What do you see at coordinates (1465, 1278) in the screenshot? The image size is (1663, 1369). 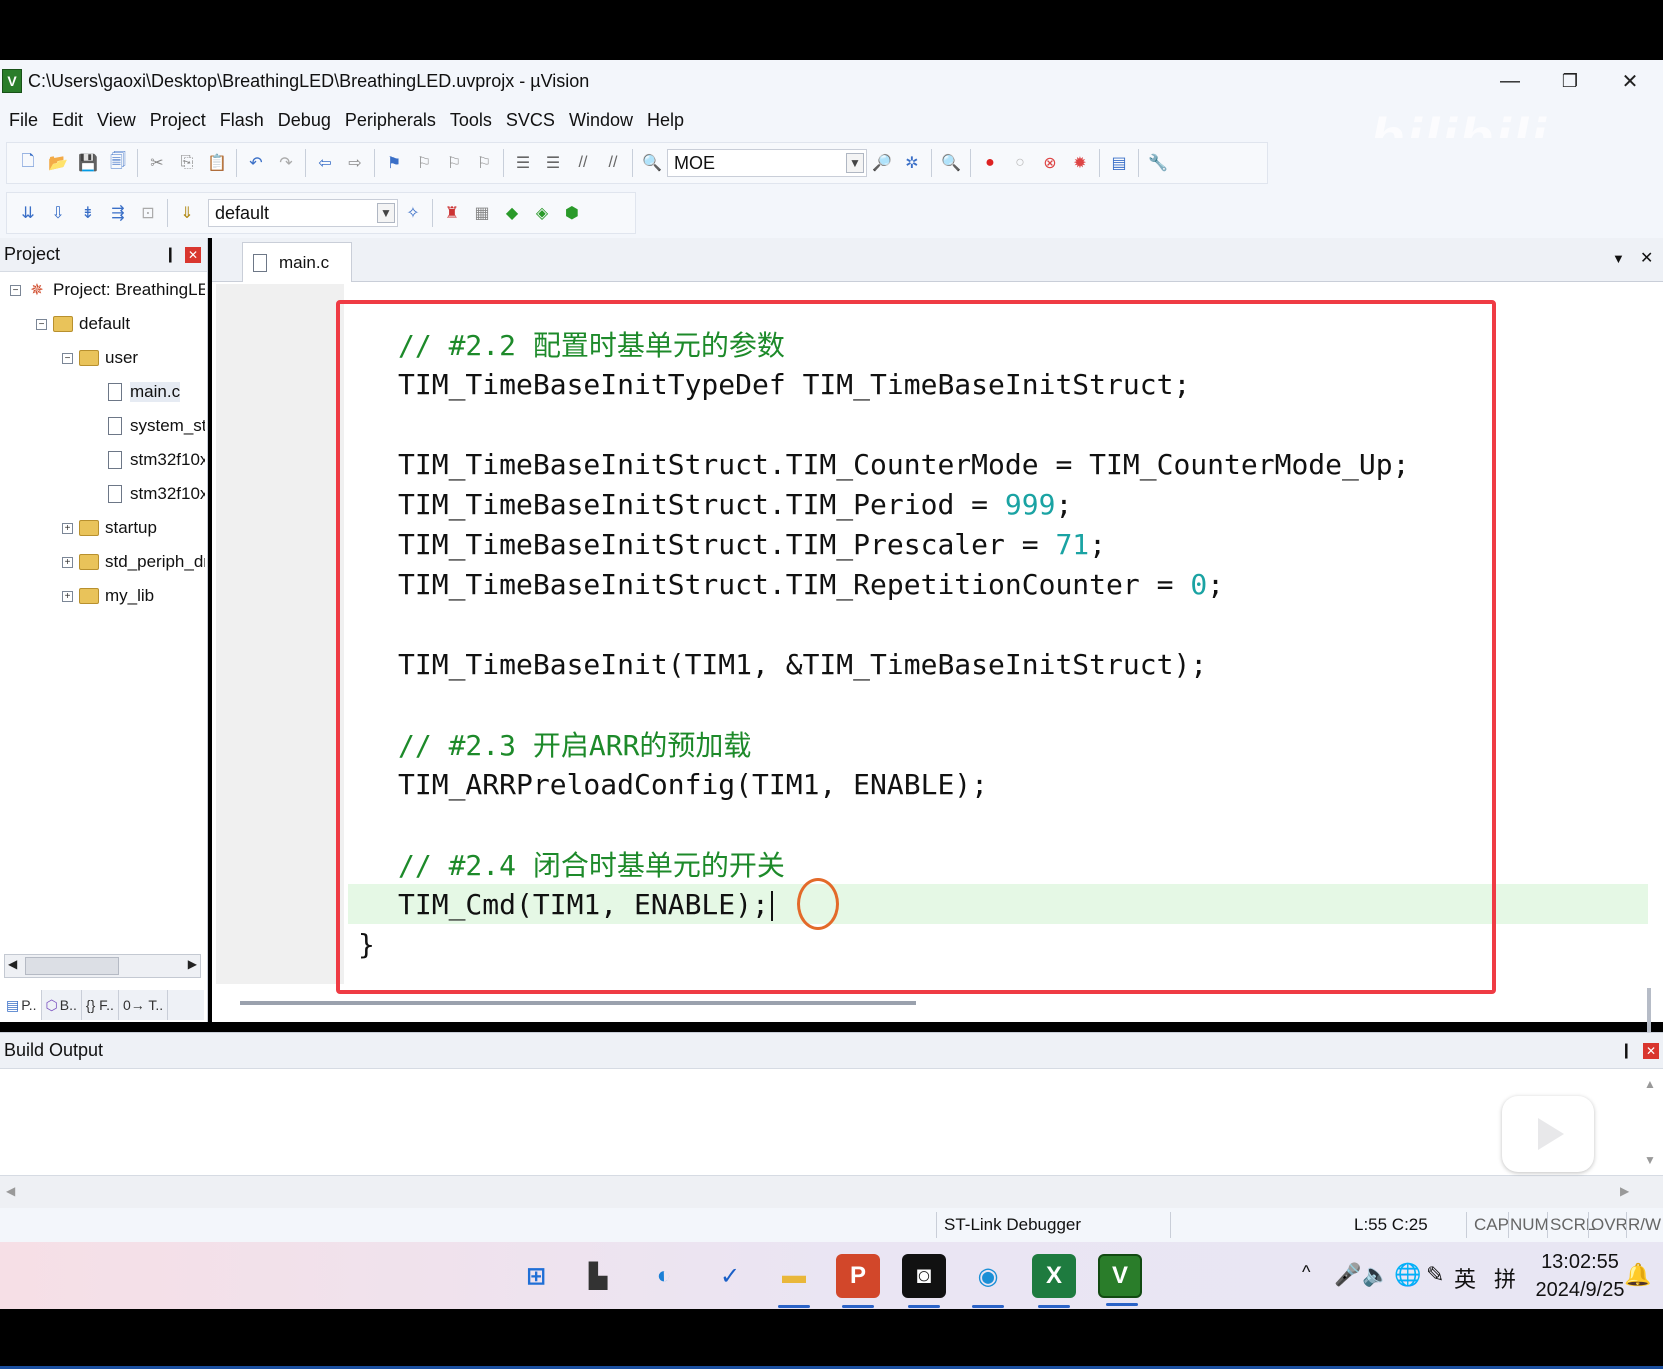 I see `ime-language-indicator: 英` at bounding box center [1465, 1278].